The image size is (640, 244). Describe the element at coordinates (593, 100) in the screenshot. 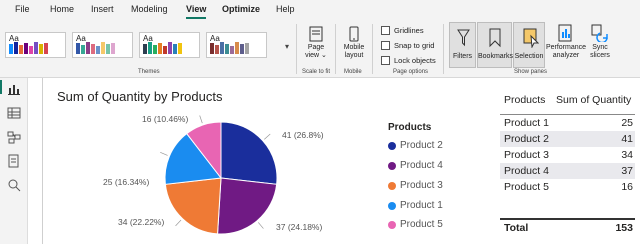

I see `table-header-quantity: Sum of Quantity` at that location.